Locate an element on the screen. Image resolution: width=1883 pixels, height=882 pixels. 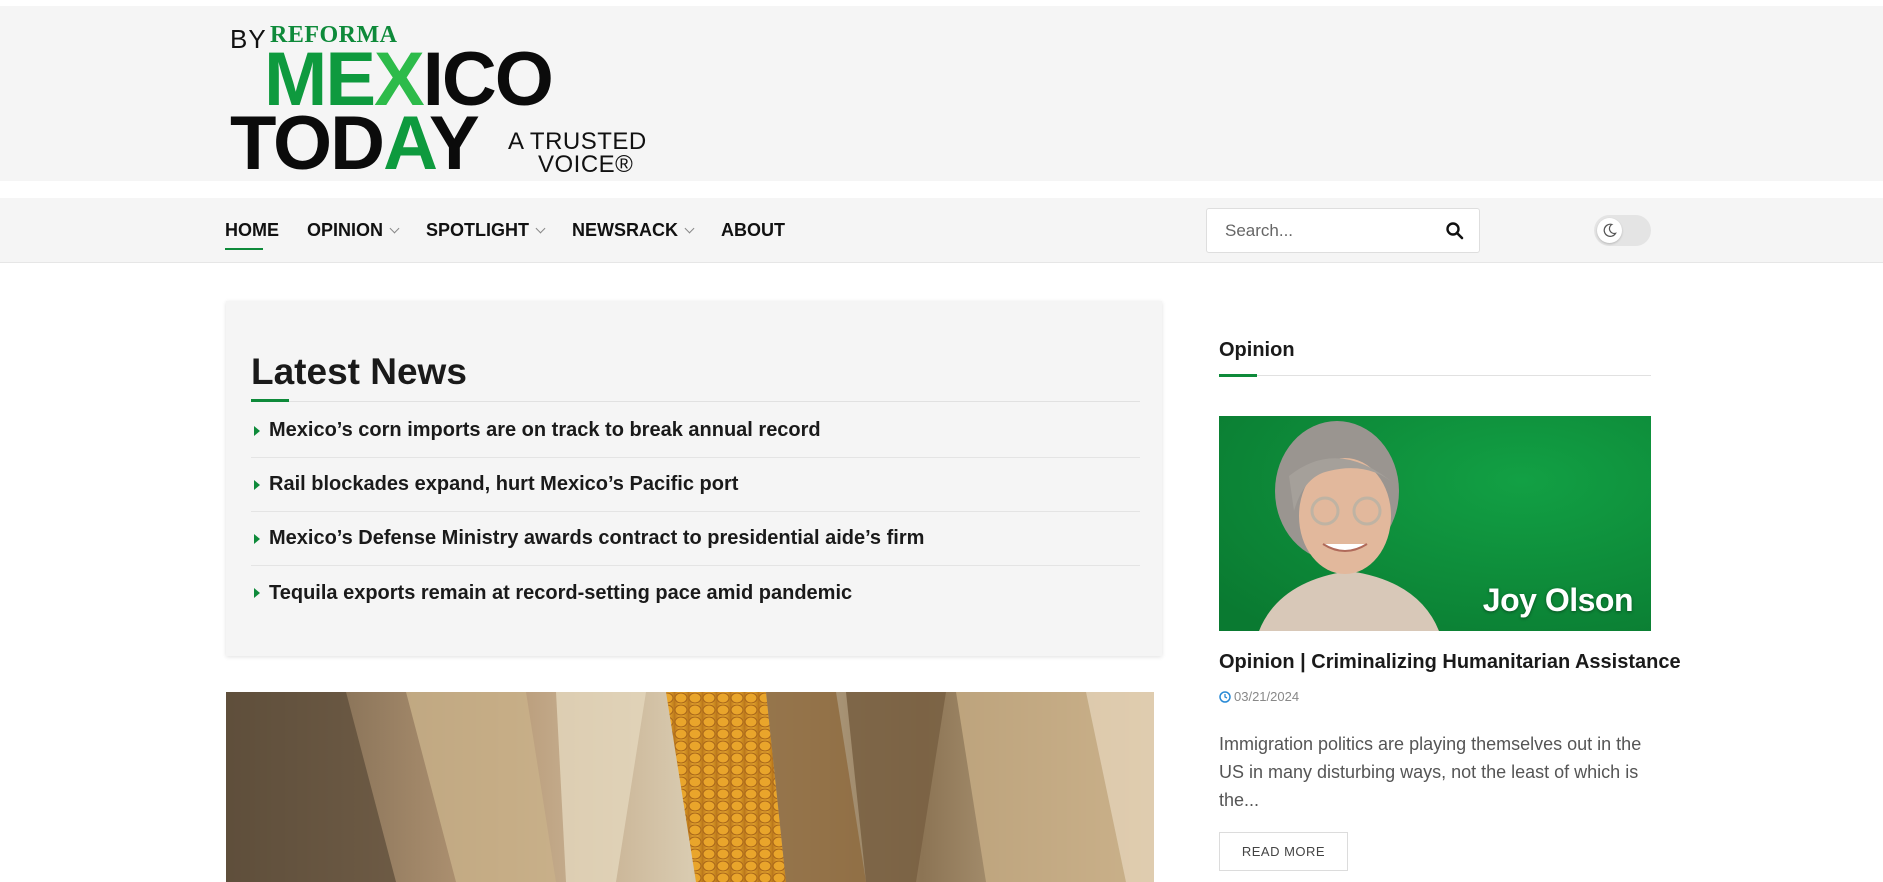
moon-icon is located at coordinates (1610, 230).